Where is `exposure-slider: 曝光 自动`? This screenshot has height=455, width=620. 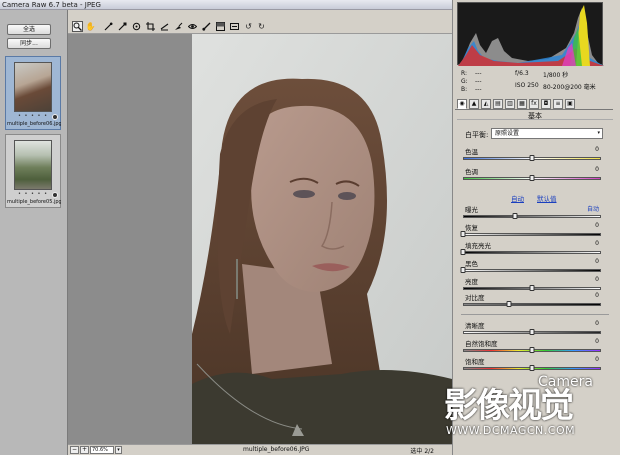 exposure-slider: 曝光 自动 is located at coordinates (537, 213).